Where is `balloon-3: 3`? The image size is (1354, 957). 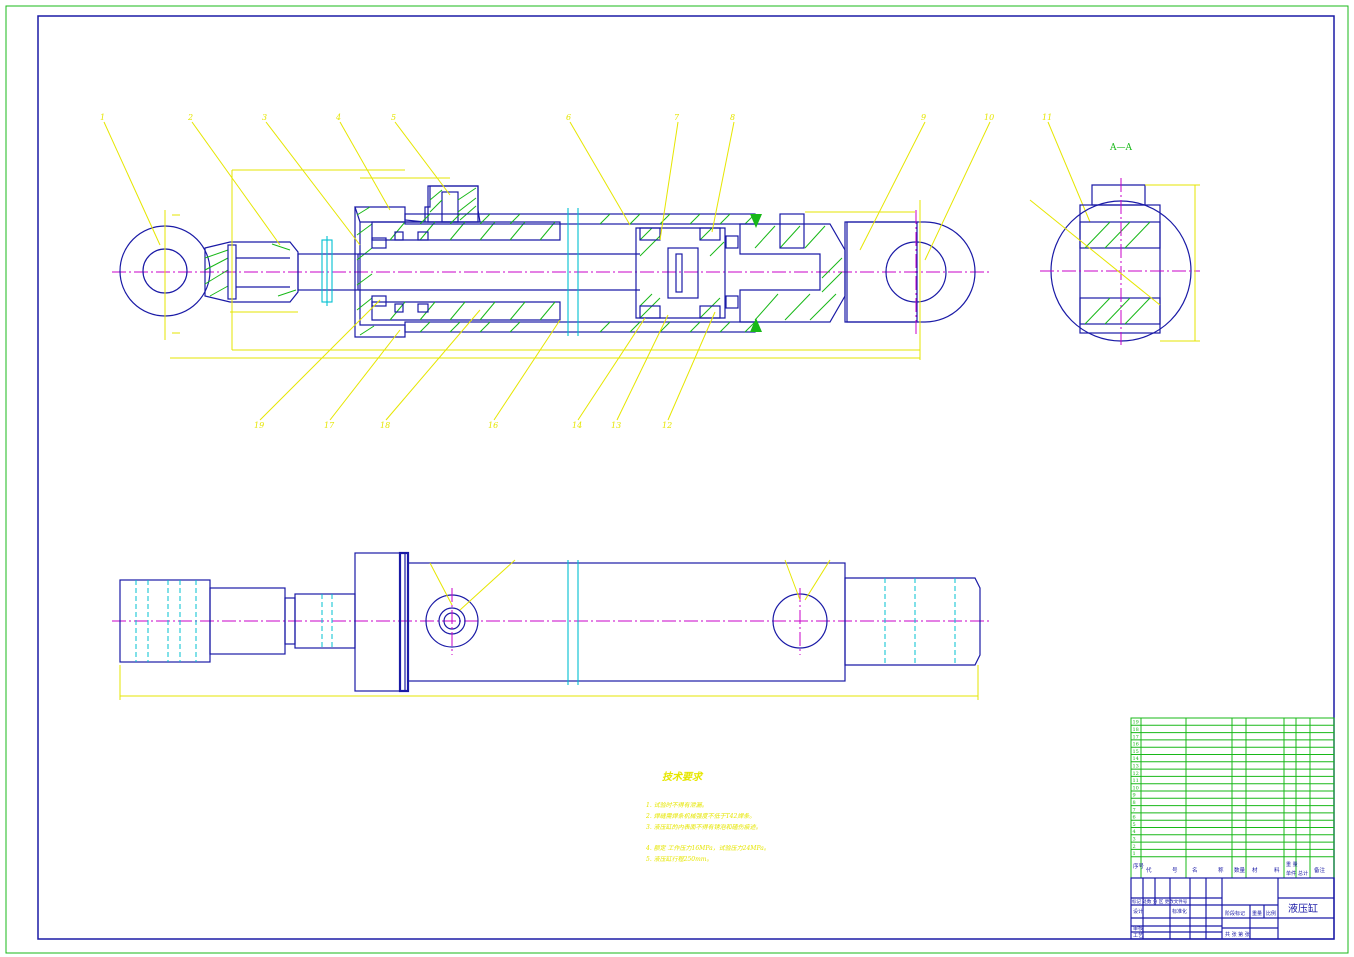
balloon-3: 3 is located at coordinates (264, 117).